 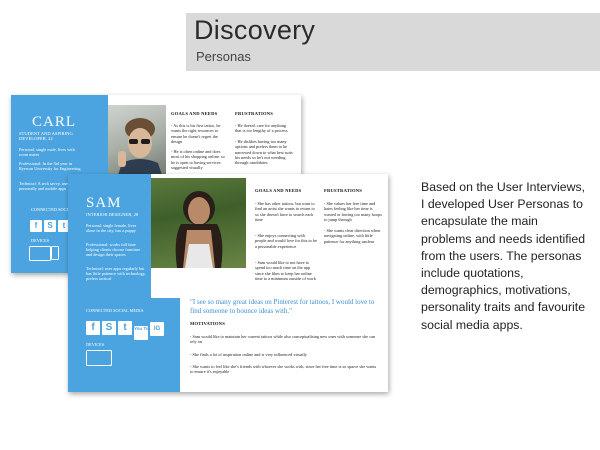 I want to click on twitter-icon: t, so click(x=125, y=328).